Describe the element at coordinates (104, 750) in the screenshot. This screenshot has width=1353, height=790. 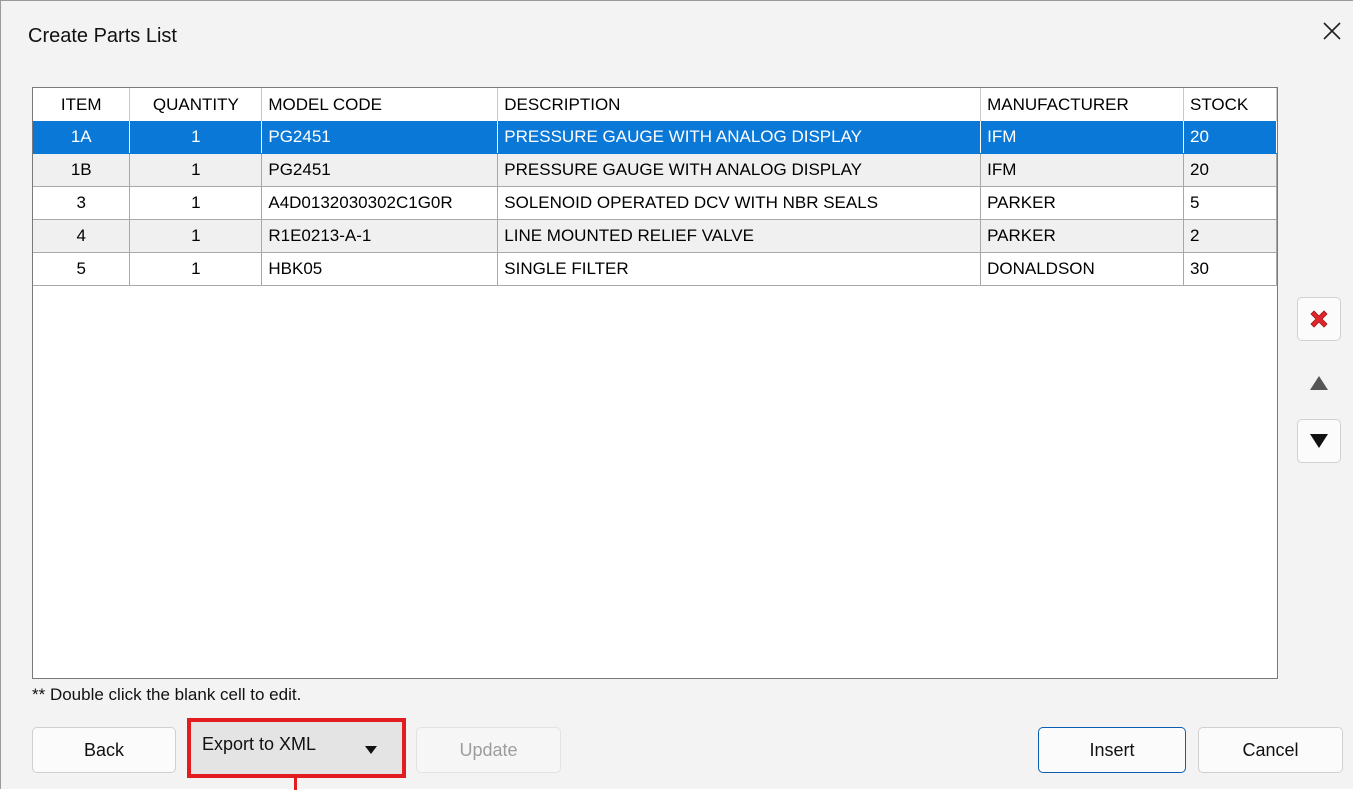
I see `back-button: Back` at that location.